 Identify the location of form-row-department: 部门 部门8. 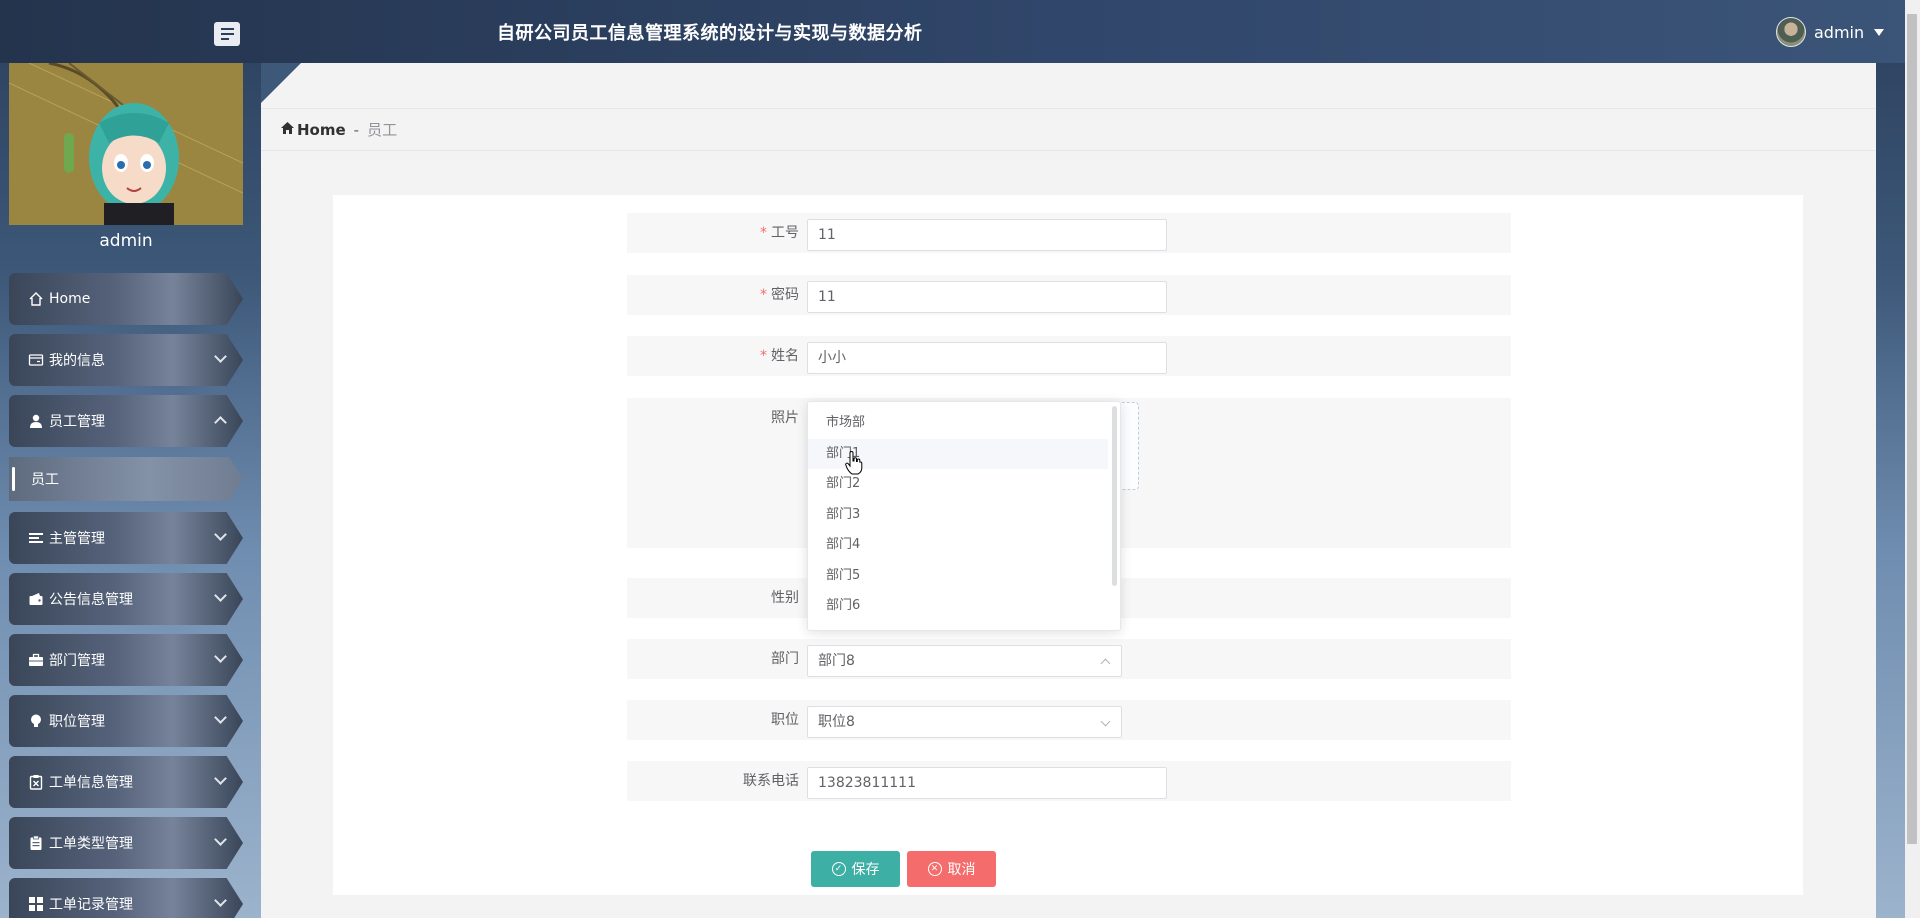
(1069, 659).